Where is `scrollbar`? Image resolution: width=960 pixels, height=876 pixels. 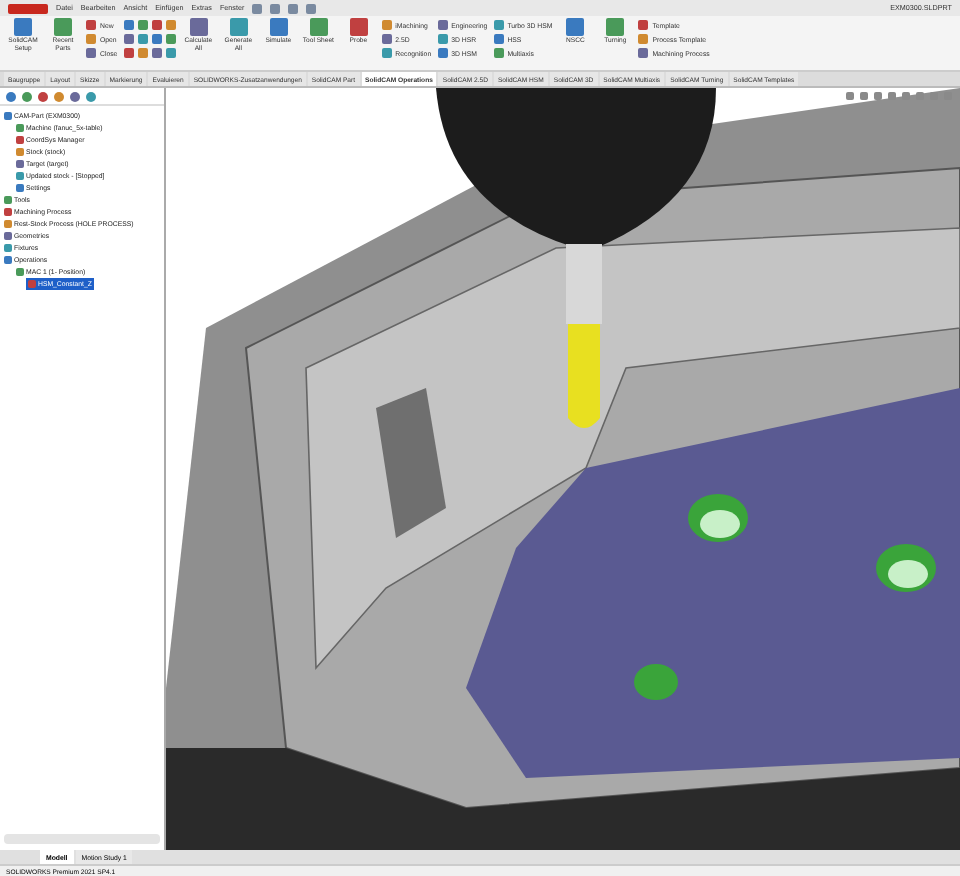
scrollbar is located at coordinates (82, 839).